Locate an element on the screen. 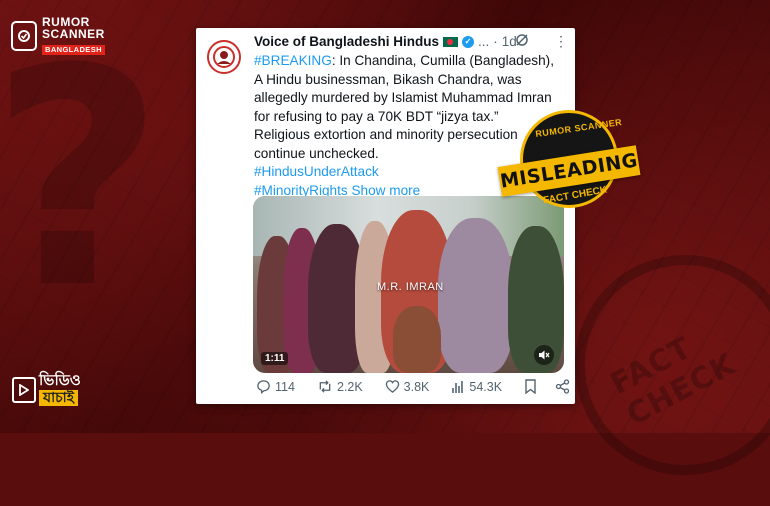 This screenshot has height=506, width=770. mute-icon is located at coordinates (544, 355).